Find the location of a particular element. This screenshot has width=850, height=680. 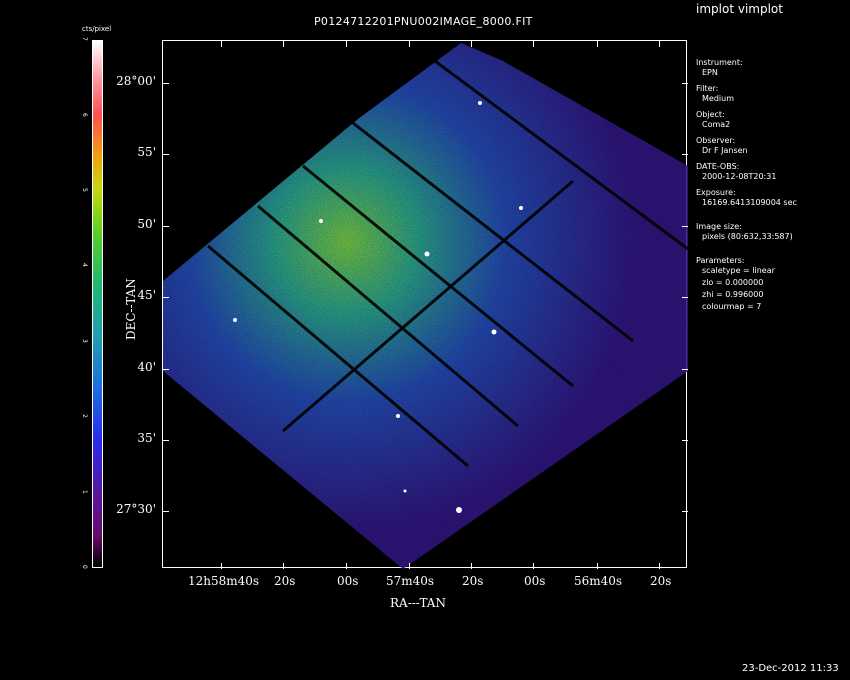

instrument-label: Instrument: is located at coordinates (719, 62).